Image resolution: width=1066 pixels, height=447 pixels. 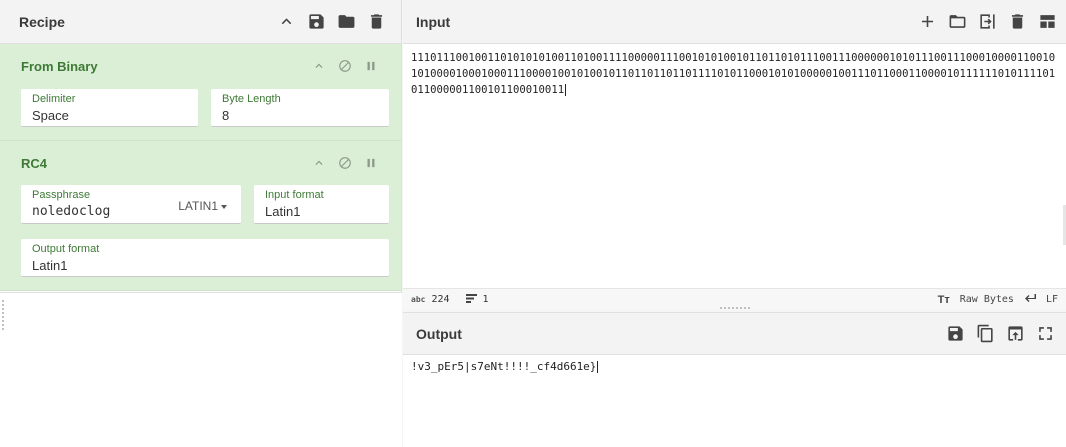 I want to click on input-title: Input, so click(x=433, y=21).